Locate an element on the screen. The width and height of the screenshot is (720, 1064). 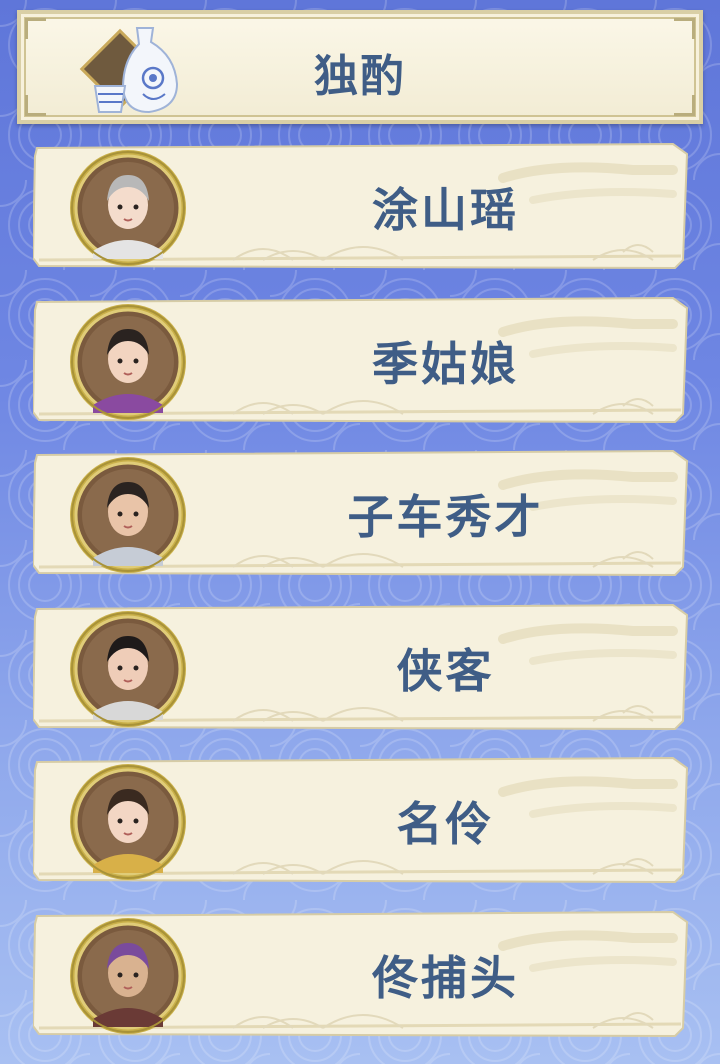
character-name: 子车秀才 is located at coordinates (445, 517).